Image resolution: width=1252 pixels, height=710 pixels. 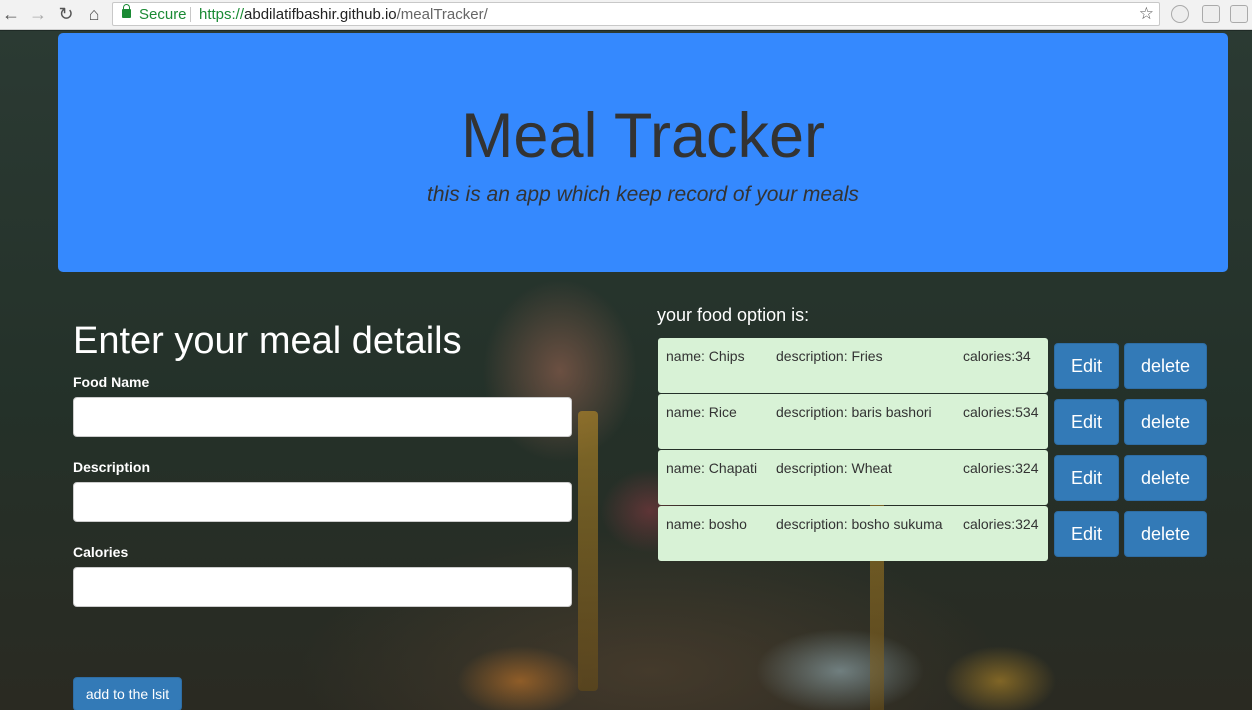 What do you see at coordinates (706, 524) in the screenshot?
I see `food-item-name: name: bosho` at bounding box center [706, 524].